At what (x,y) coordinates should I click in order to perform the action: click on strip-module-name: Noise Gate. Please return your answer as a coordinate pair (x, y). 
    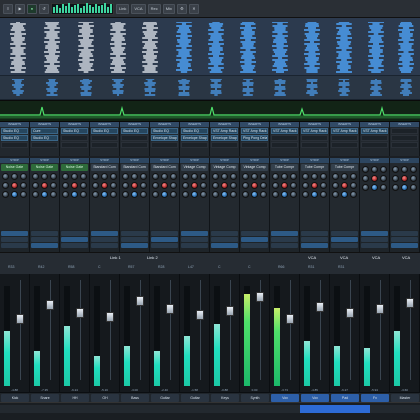
    Looking at the image, I should click on (14, 167).